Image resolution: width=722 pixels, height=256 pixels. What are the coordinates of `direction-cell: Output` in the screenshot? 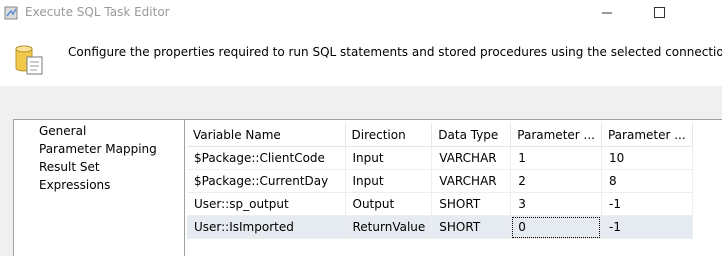 It's located at (389, 204).